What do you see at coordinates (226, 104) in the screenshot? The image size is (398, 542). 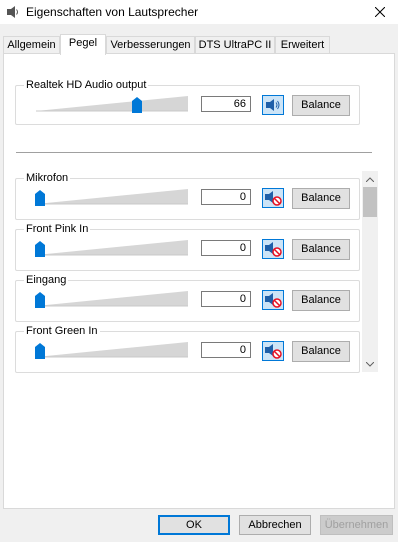 I see `output-volume-value: 66` at bounding box center [226, 104].